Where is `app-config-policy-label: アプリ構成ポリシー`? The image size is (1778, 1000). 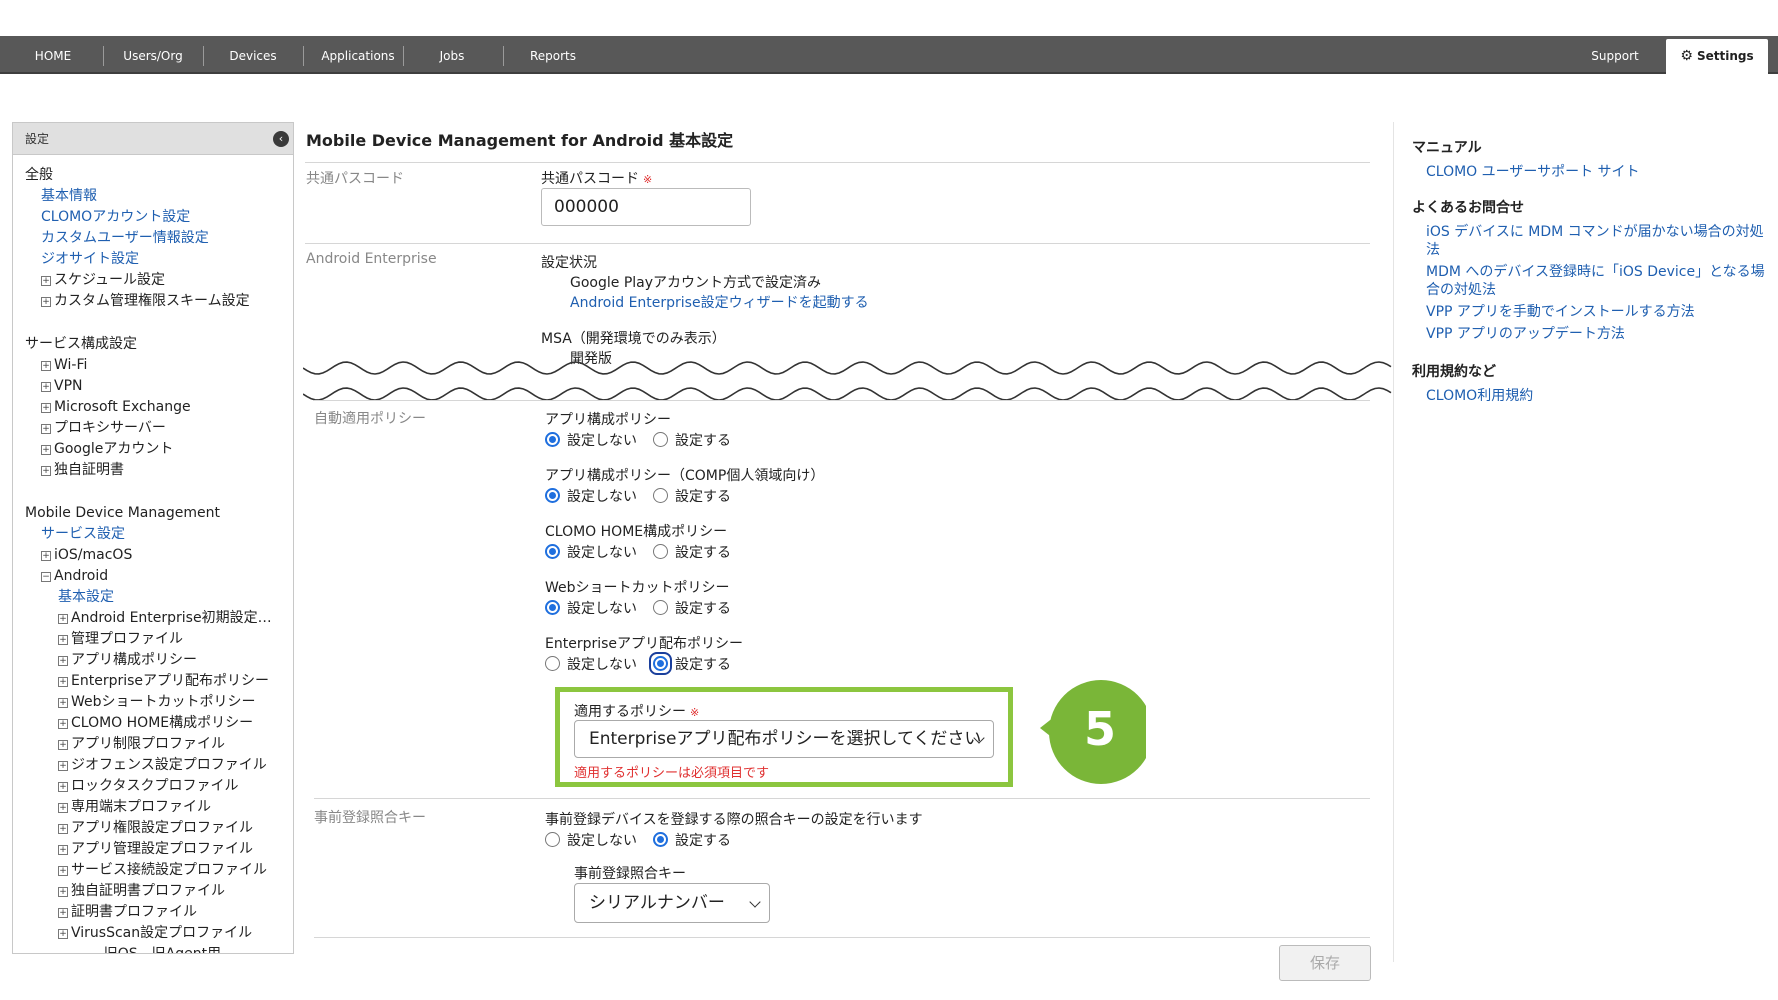
app-config-policy-label: アプリ構成ポリシー is located at coordinates (608, 420).